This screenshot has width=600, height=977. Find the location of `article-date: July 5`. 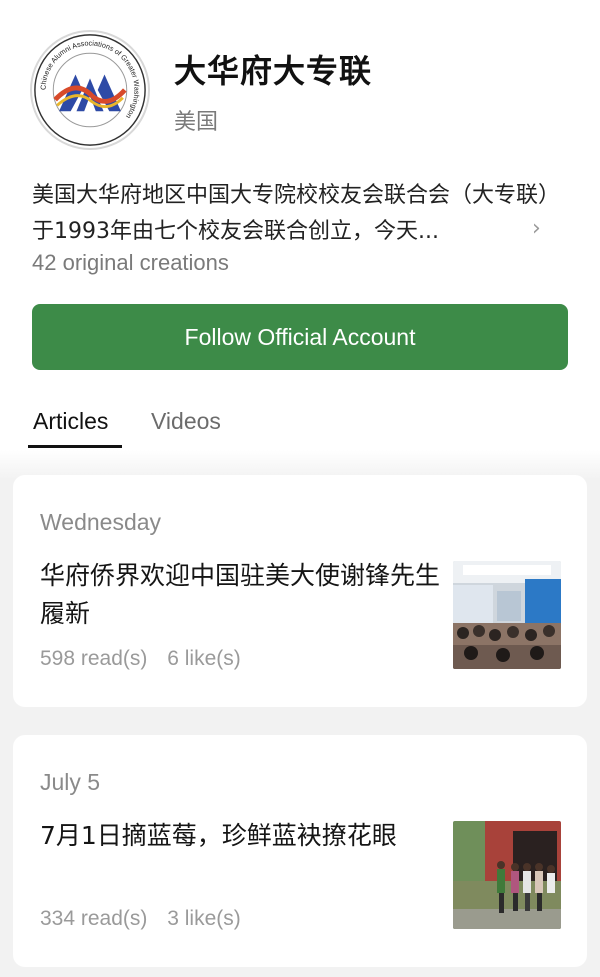

article-date: July 5 is located at coordinates (70, 782).